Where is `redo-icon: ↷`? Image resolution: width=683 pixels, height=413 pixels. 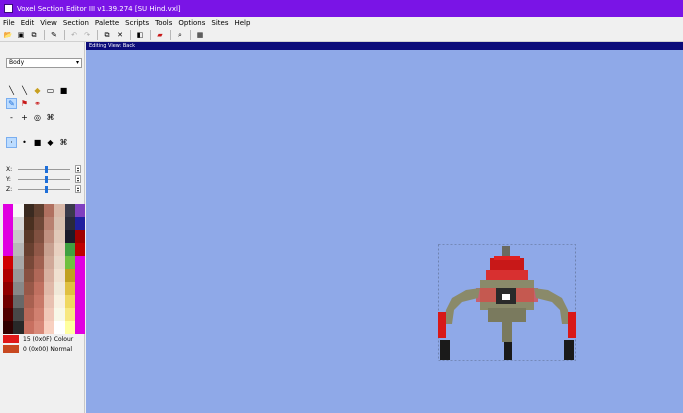
redo-icon: ↷ is located at coordinates (87, 35).